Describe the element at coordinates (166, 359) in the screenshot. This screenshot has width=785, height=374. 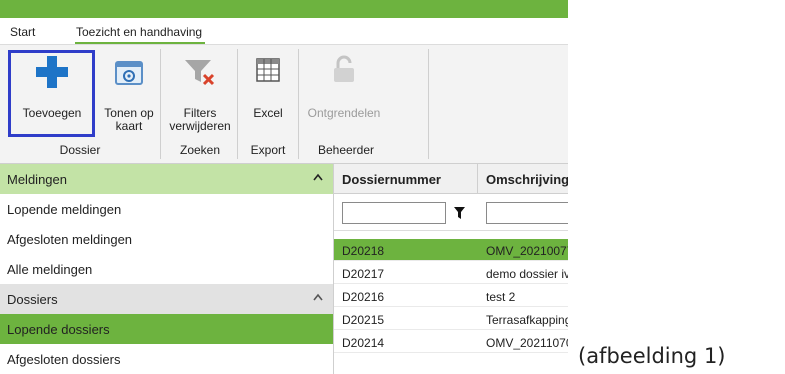
I see `nav-item-afgesloten-dossiers: Afgesloten dossiers` at that location.